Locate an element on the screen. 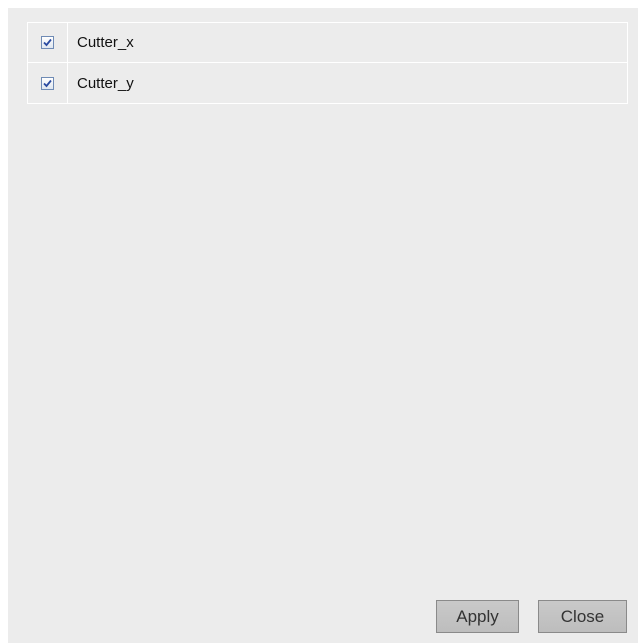  list-item-cutter-y: Cutter_y is located at coordinates (327, 83).